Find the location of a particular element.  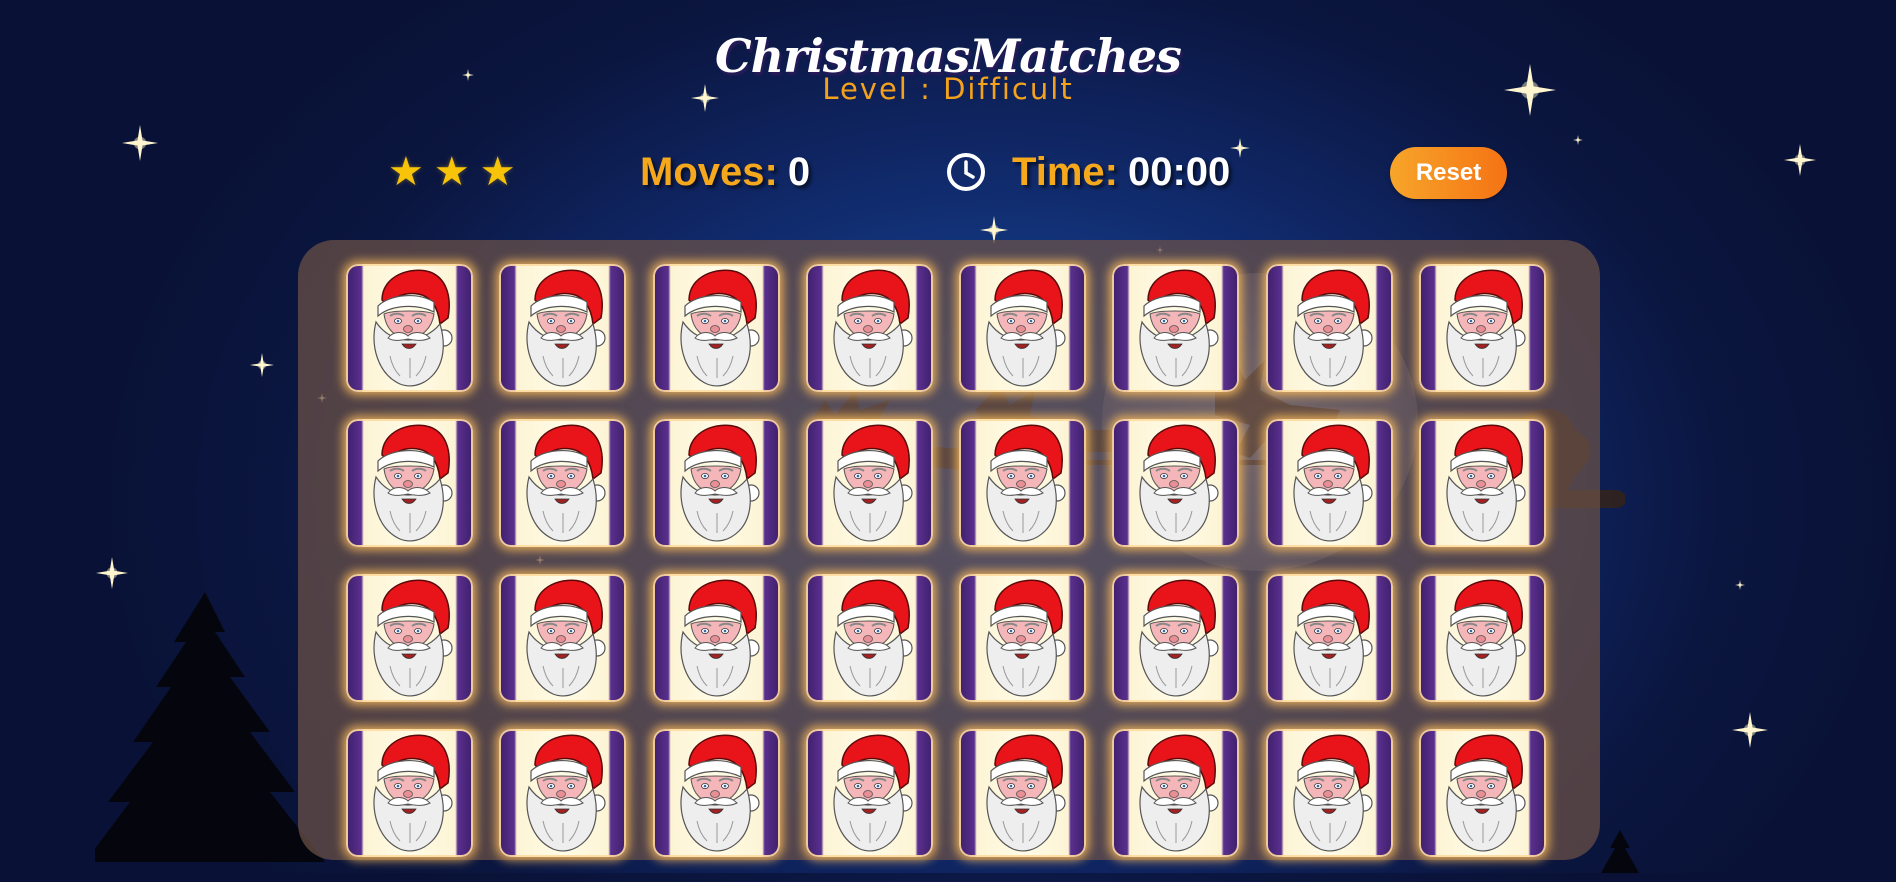

moves-value: 0 is located at coordinates (799, 171).